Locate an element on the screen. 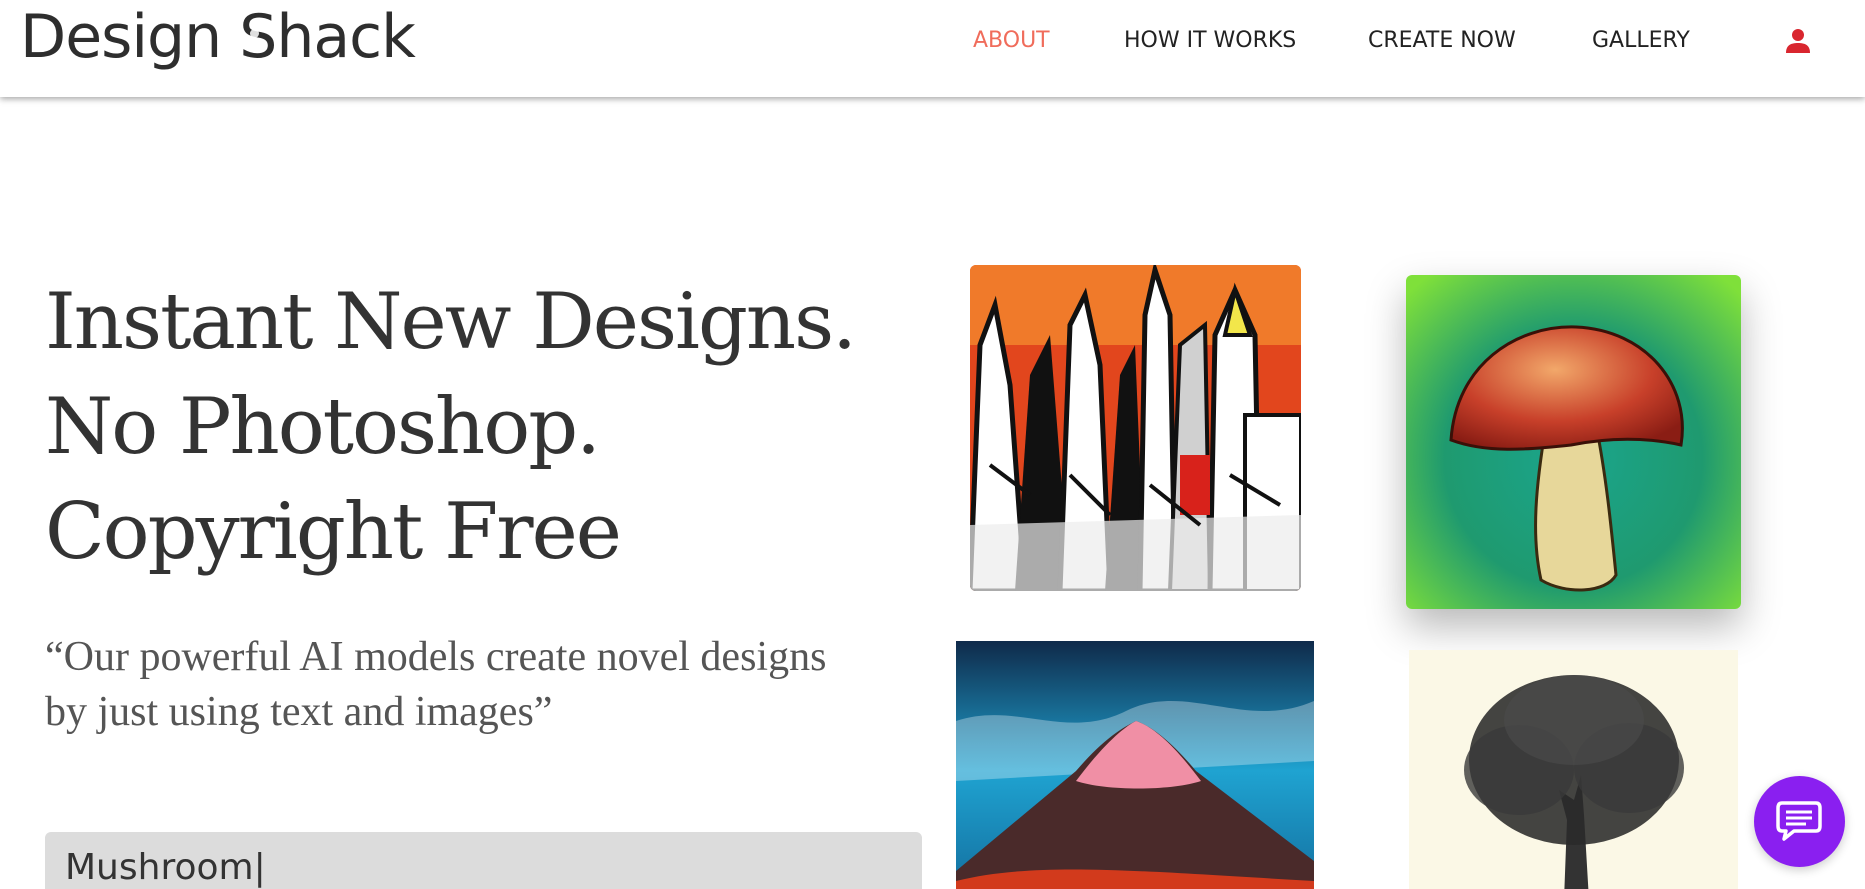 The width and height of the screenshot is (1865, 889). hero-title-line-3: Copyright Free is located at coordinates (333, 532).